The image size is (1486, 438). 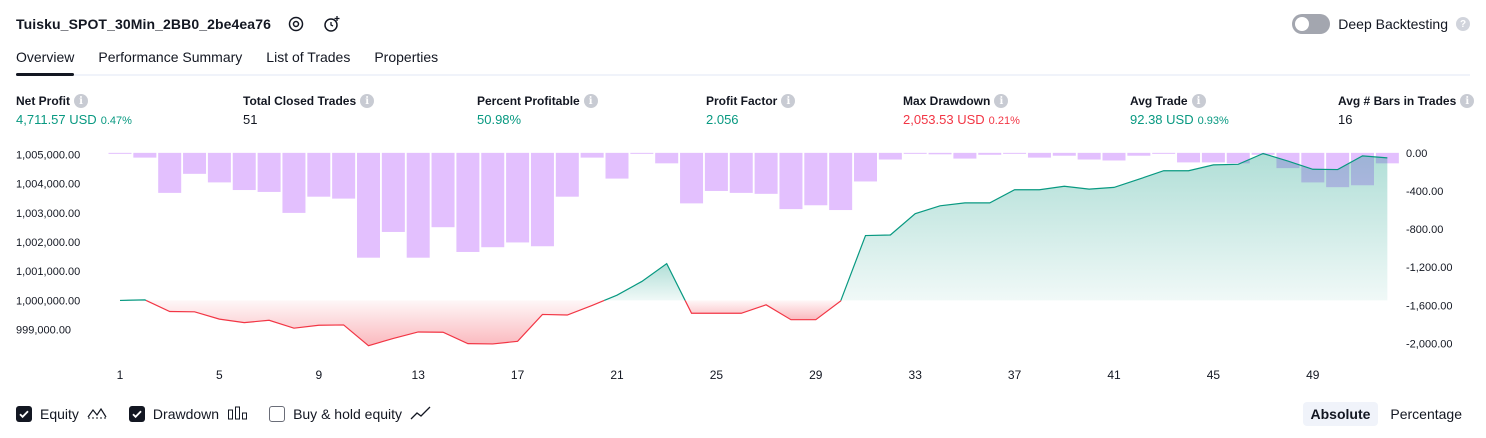 I want to click on tab-overview: Overview, so click(x=45, y=60).